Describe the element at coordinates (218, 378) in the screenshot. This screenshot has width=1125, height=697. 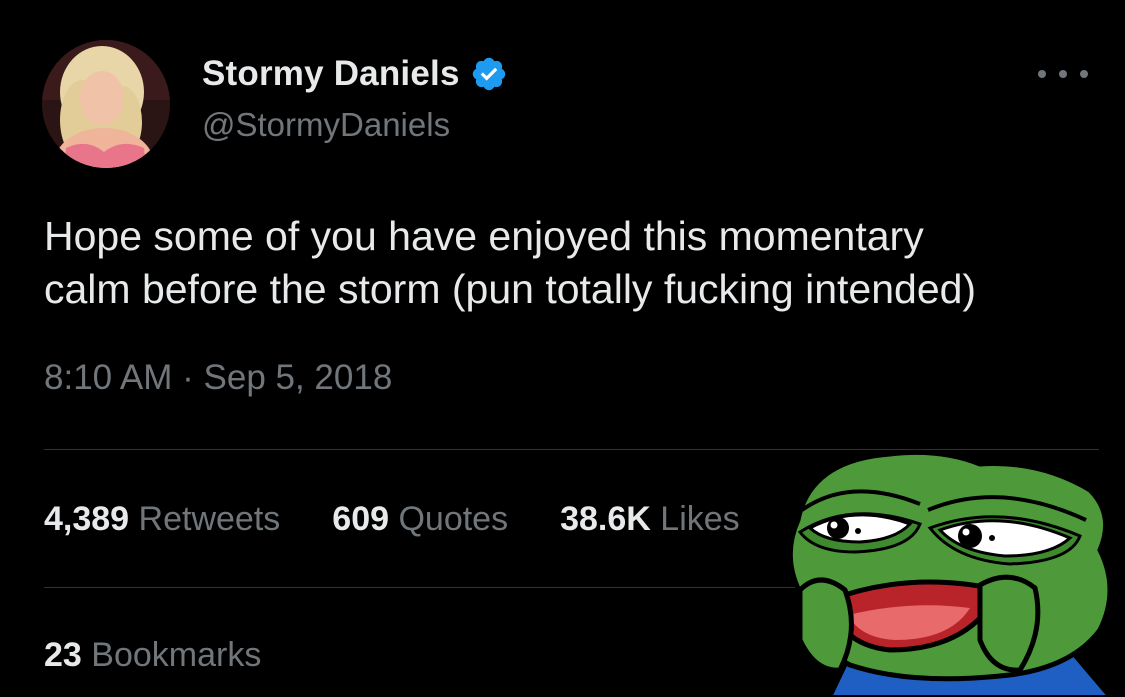
I see `tweet-timestamp: 8:10 AM · Sep 5, 2018` at that location.